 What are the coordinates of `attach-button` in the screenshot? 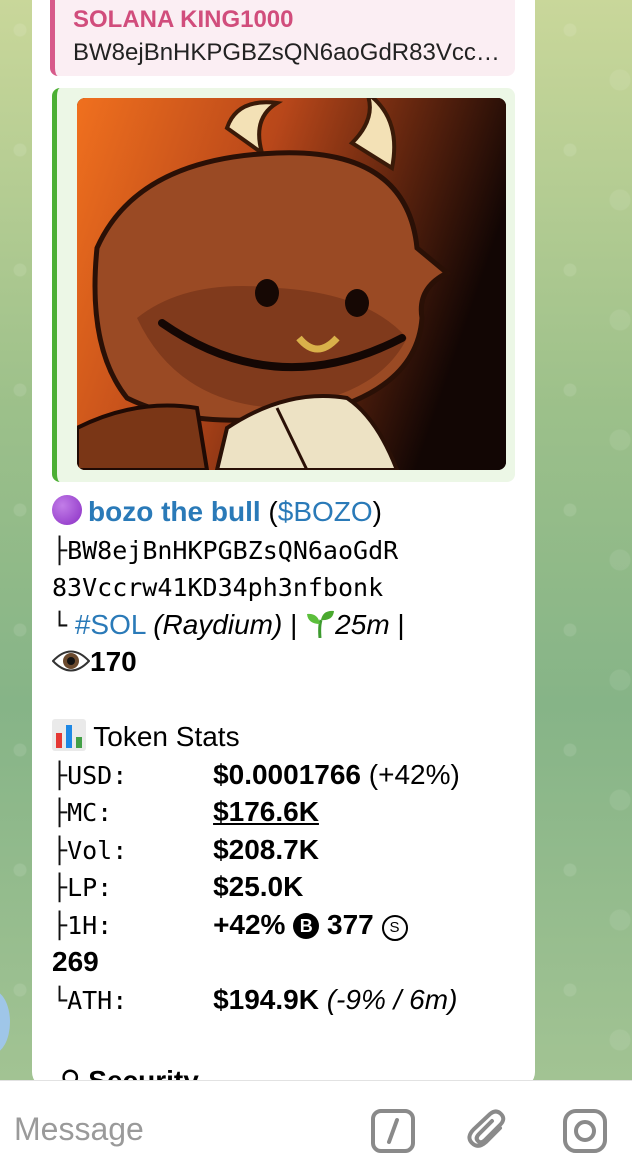 It's located at (489, 1131).